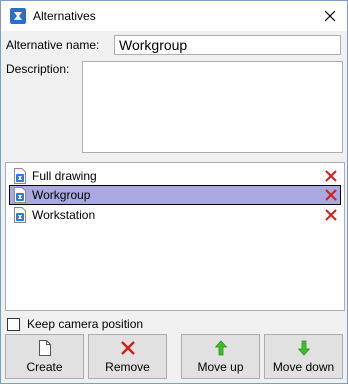 This screenshot has width=348, height=384. I want to click on list-item-label: Workgroup, so click(61, 195).